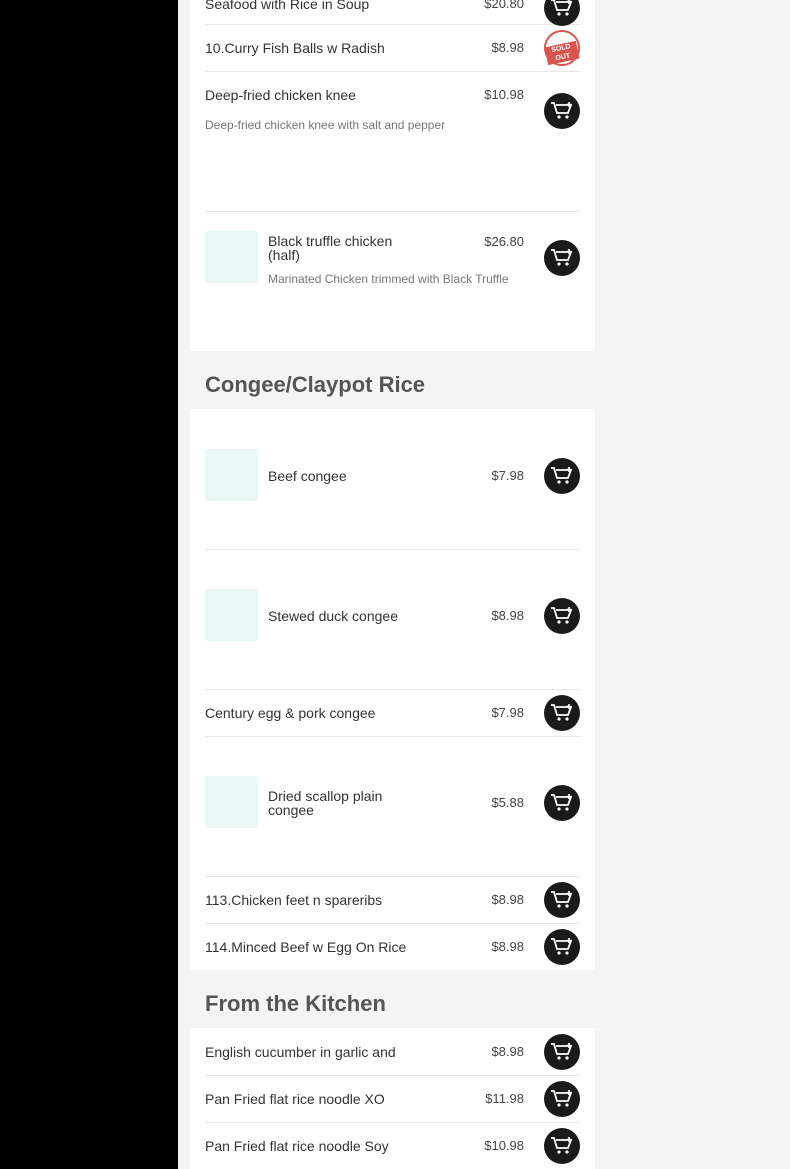 Image resolution: width=790 pixels, height=1169 pixels. I want to click on menu-item: Seafood with Rice in Soup $20.80, so click(392, 13).